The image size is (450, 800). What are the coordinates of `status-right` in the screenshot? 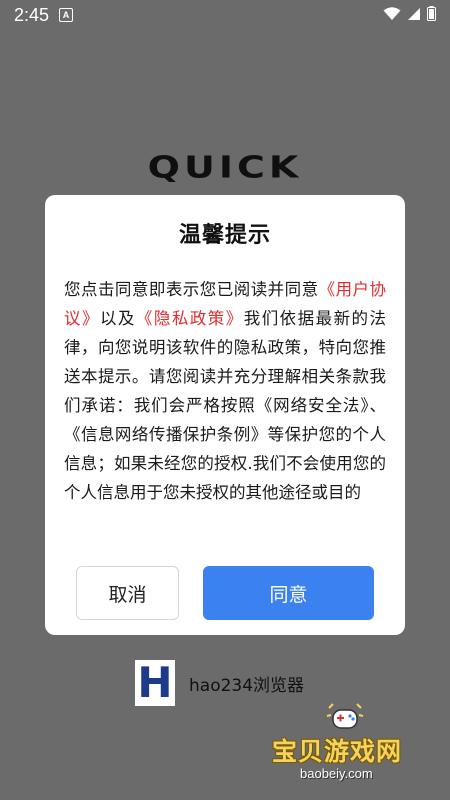 It's located at (409, 15).